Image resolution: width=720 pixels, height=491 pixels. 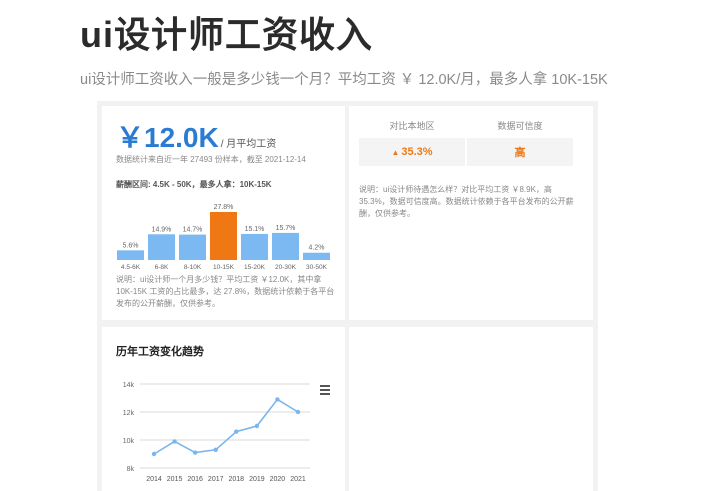 What do you see at coordinates (154, 479) in the screenshot?
I see `x-tick-label: 2014` at bounding box center [154, 479].